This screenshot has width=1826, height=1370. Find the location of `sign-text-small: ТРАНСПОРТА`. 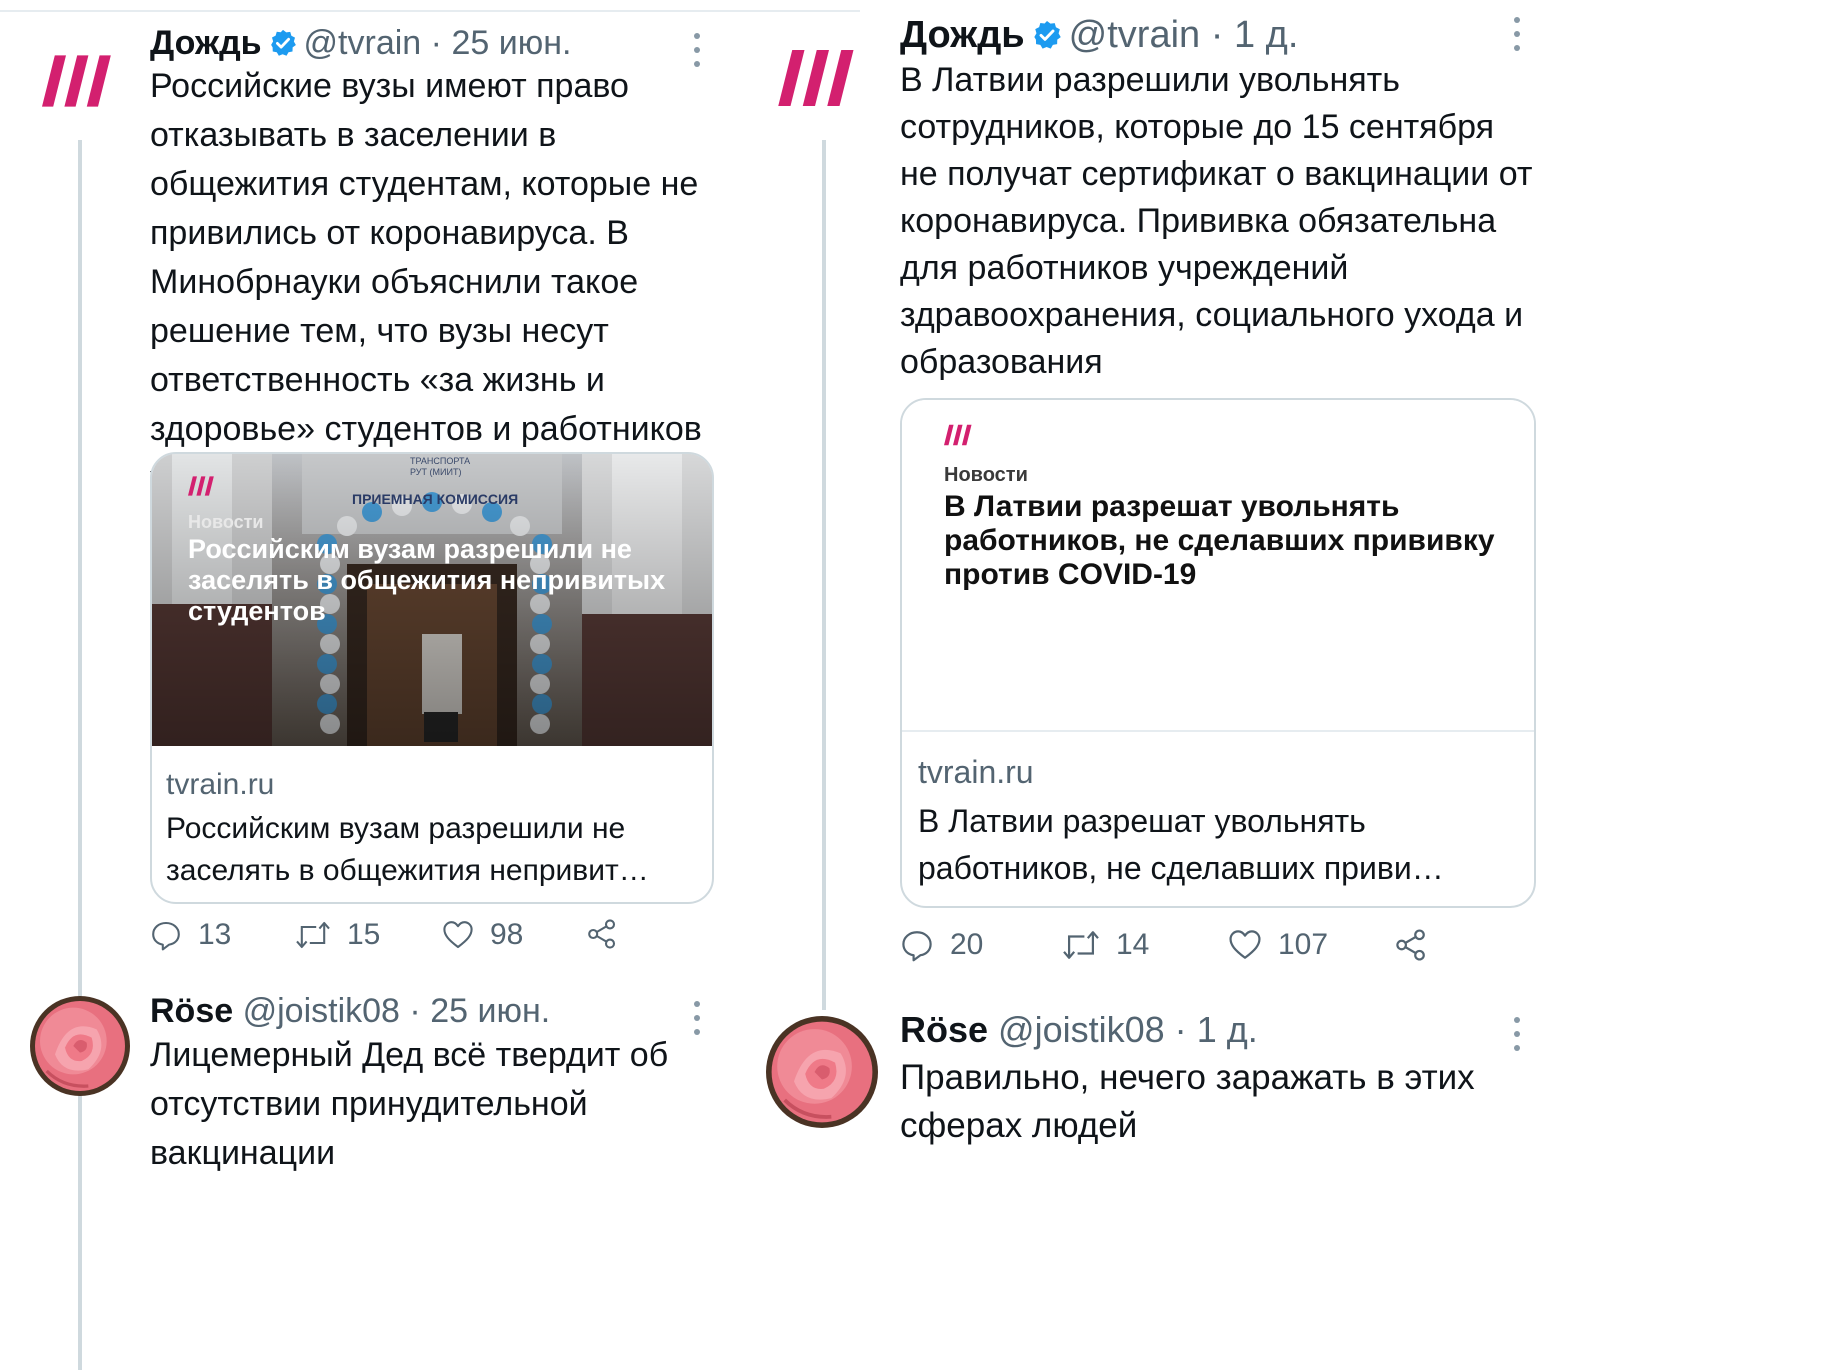

sign-text-small: ТРАНСПОРТА is located at coordinates (440, 461).